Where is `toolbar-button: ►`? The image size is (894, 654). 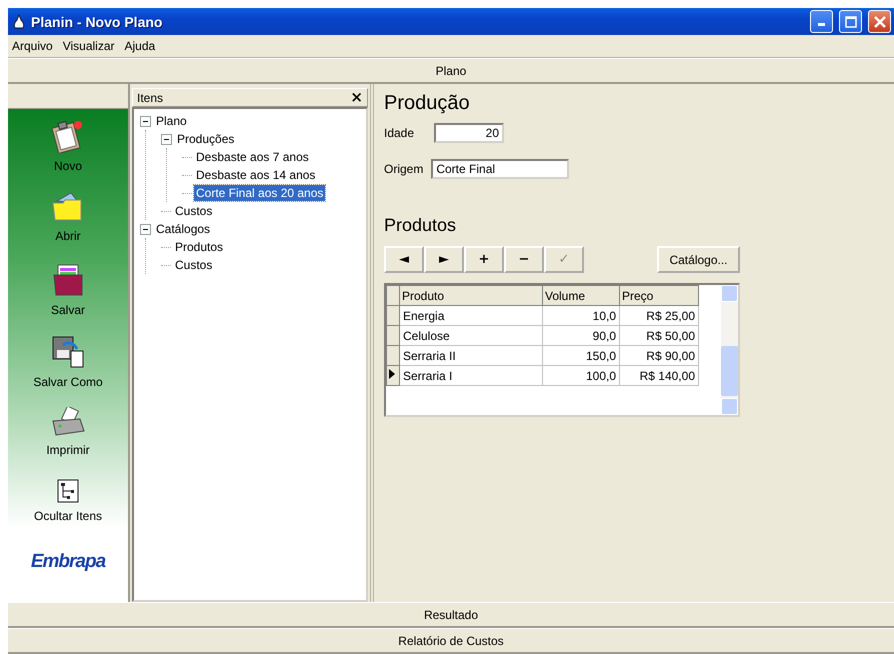
toolbar-button: ► is located at coordinates (444, 259).